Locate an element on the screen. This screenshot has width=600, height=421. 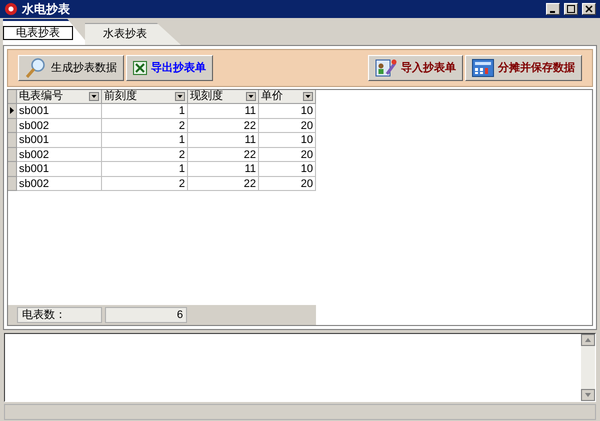
maximize-icon is located at coordinates (571, 9).